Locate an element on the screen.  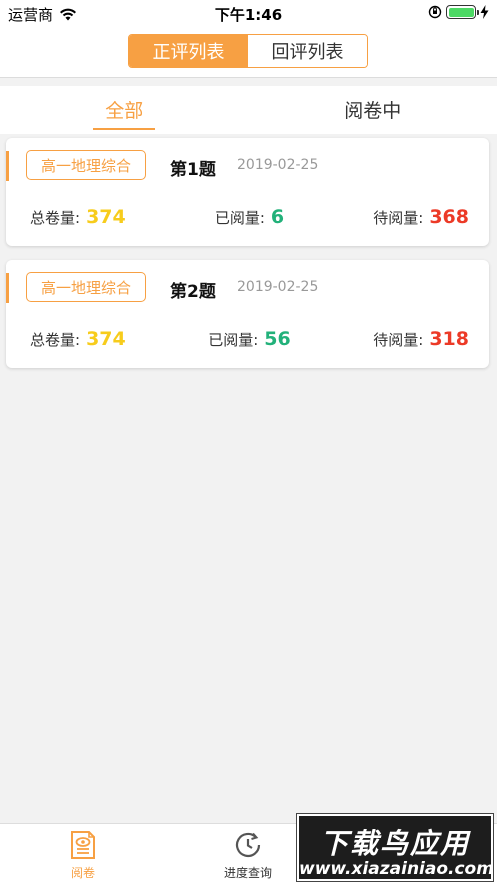
nav-item-progress: 进度查询 is located at coordinates (248, 855).